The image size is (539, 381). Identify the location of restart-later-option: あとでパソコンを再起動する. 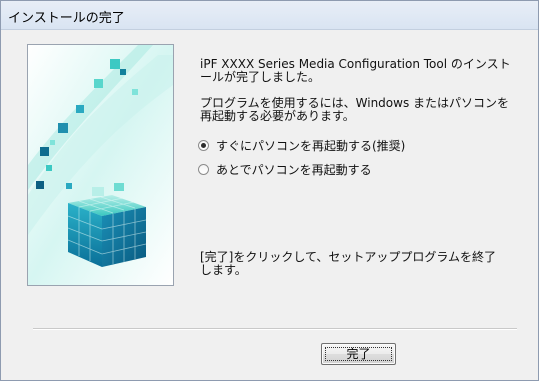
(285, 169).